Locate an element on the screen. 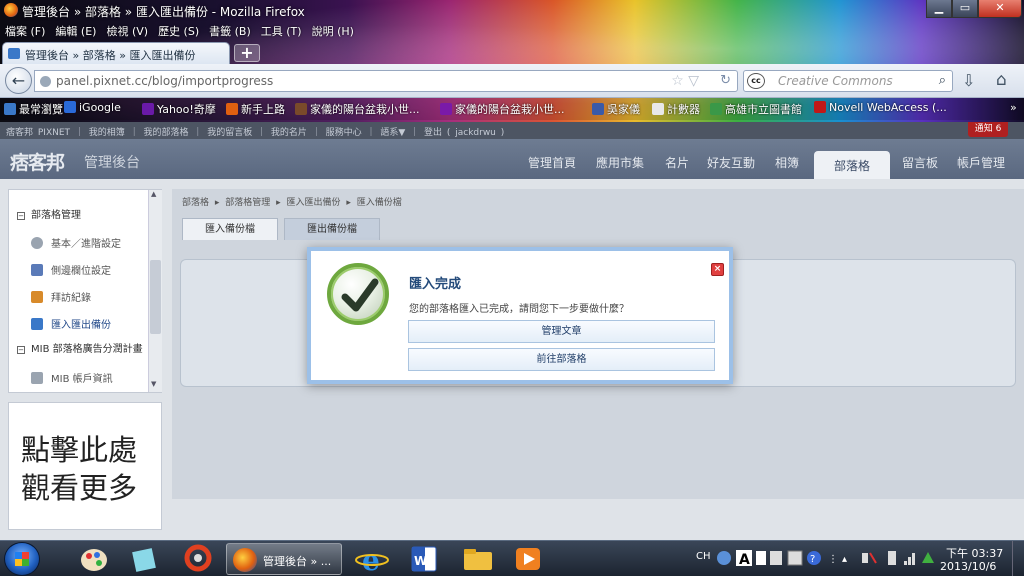 The height and width of the screenshot is (576, 1024). search-input: cc Creative Commons ⌕ is located at coordinates (848, 81).